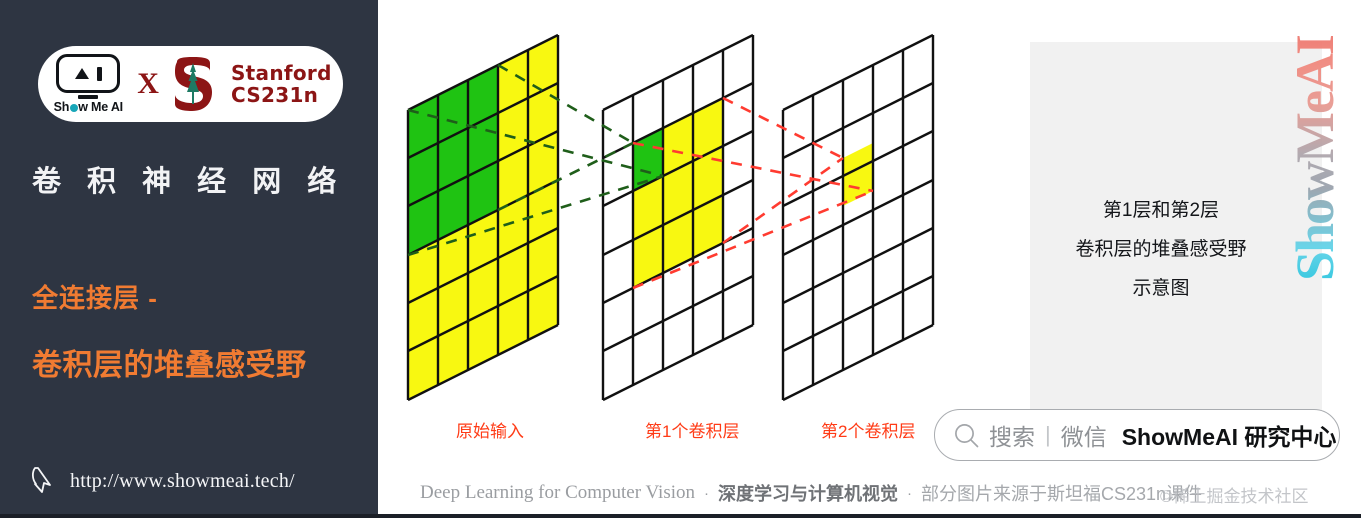 Image resolution: width=1361 pixels, height=518 pixels. I want to click on cross-label: X, so click(148, 83).